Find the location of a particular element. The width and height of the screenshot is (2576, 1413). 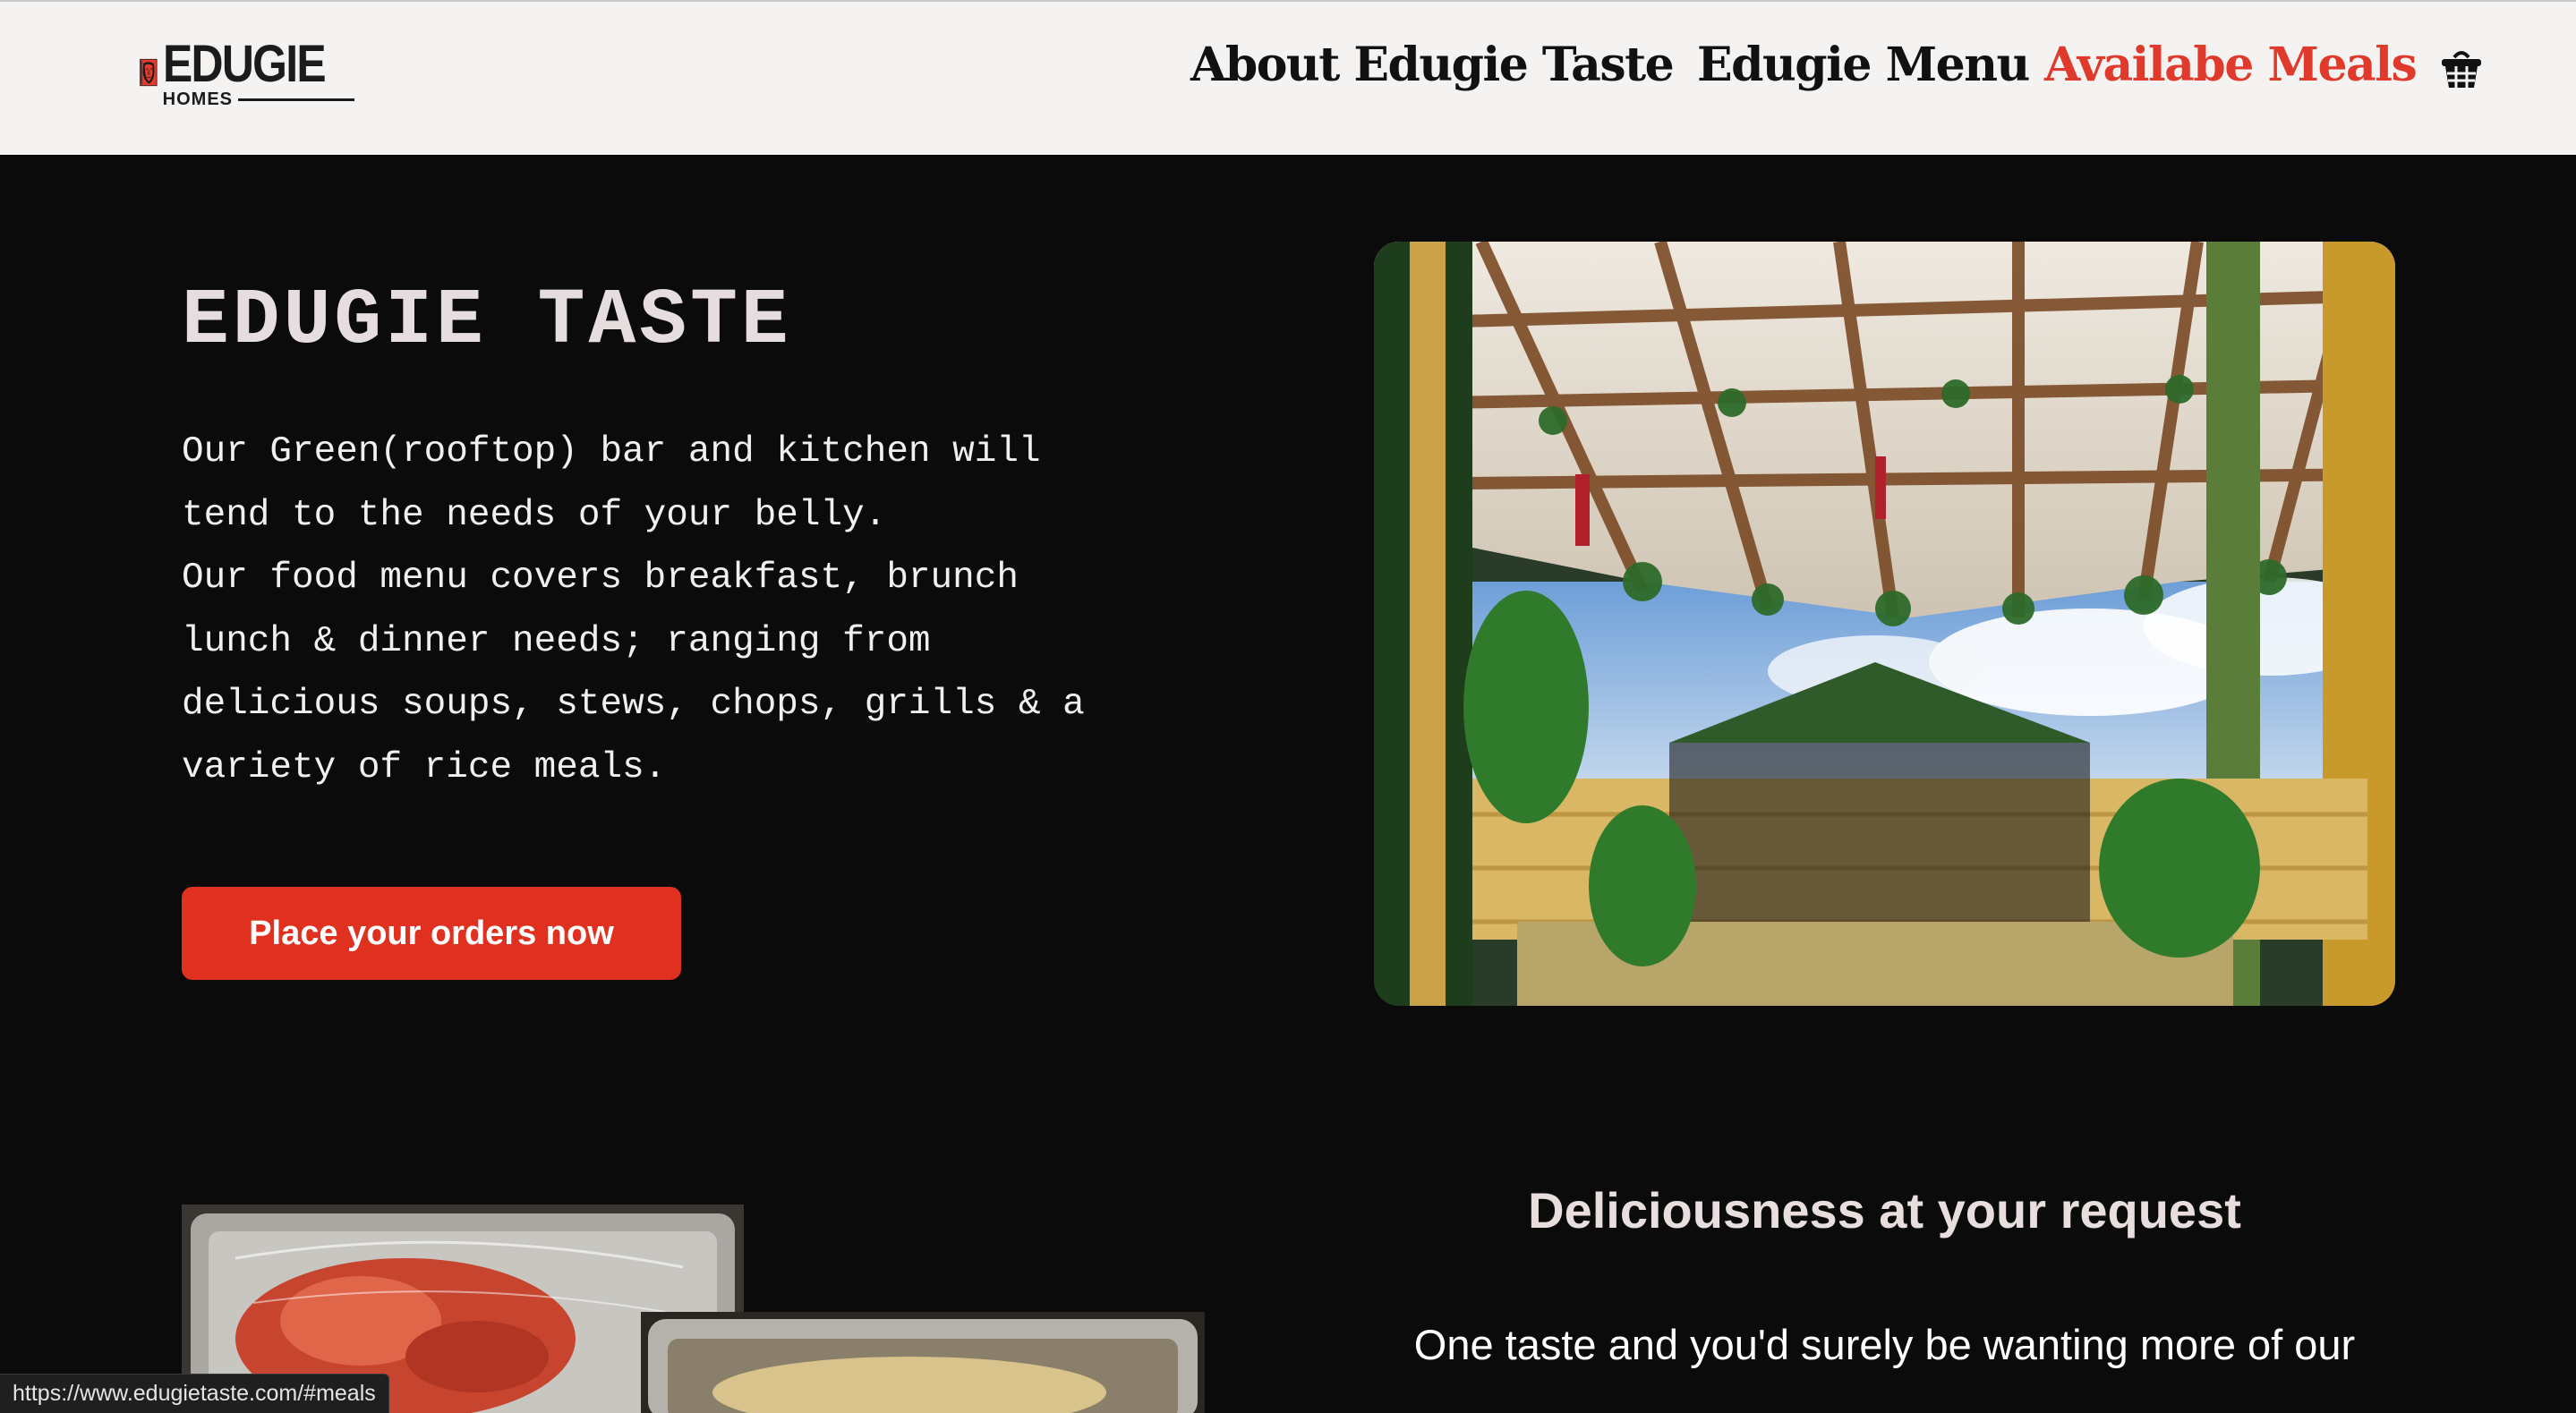

nav-about-link: About Edugie Taste is located at coordinates (1432, 65).